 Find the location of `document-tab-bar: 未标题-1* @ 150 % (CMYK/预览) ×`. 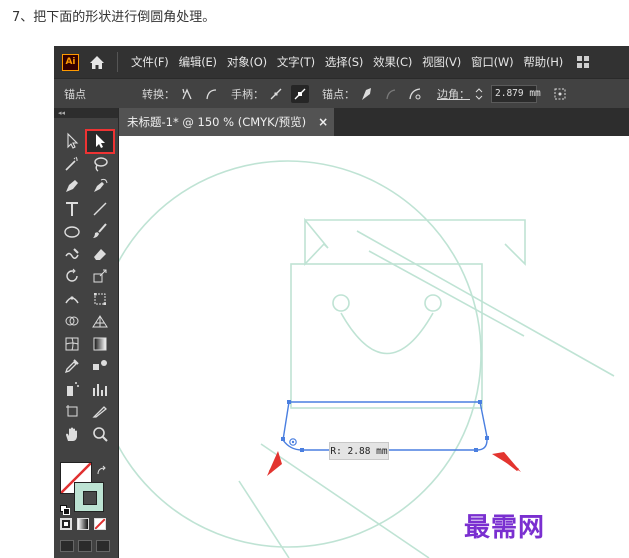

document-tab-bar: 未标题-1* @ 150 % (CMYK/预览) × is located at coordinates (374, 122).